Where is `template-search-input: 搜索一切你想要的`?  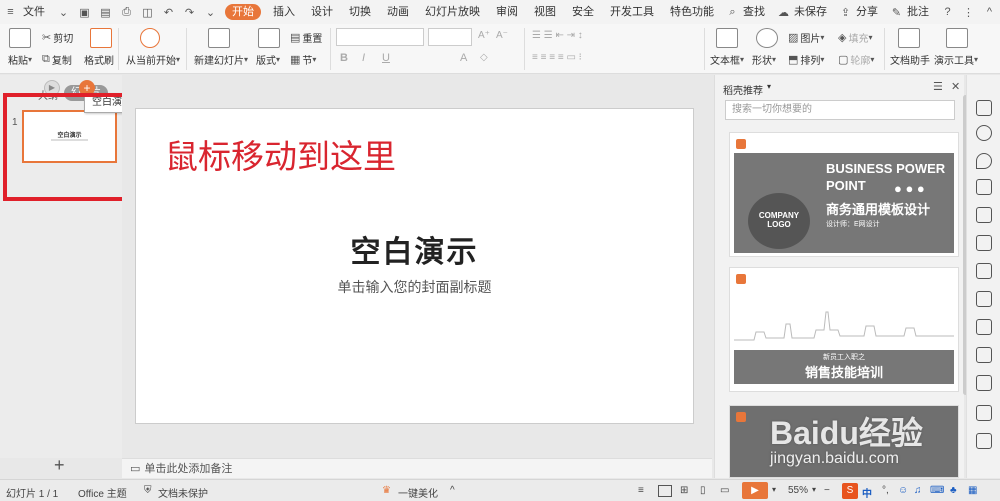 template-search-input: 搜索一切你想要的 is located at coordinates (840, 110).